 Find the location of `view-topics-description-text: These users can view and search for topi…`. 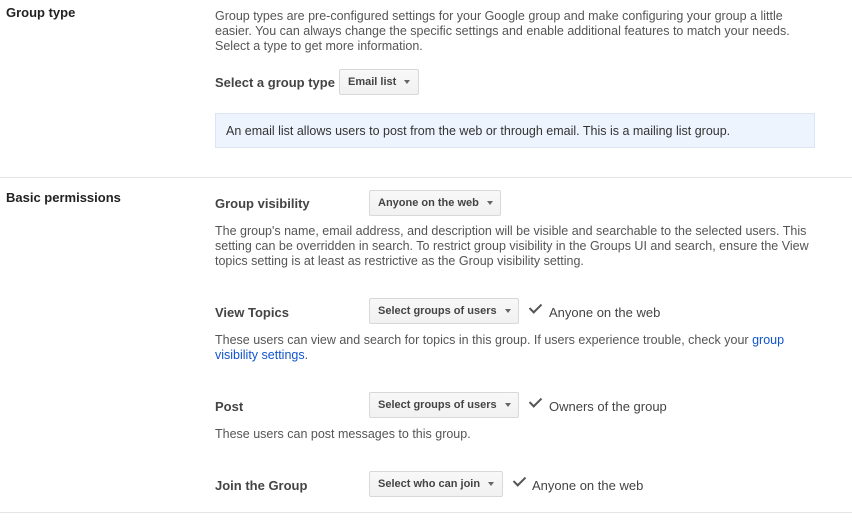

view-topics-description-text: These users can view and search for topi… is located at coordinates (484, 340).